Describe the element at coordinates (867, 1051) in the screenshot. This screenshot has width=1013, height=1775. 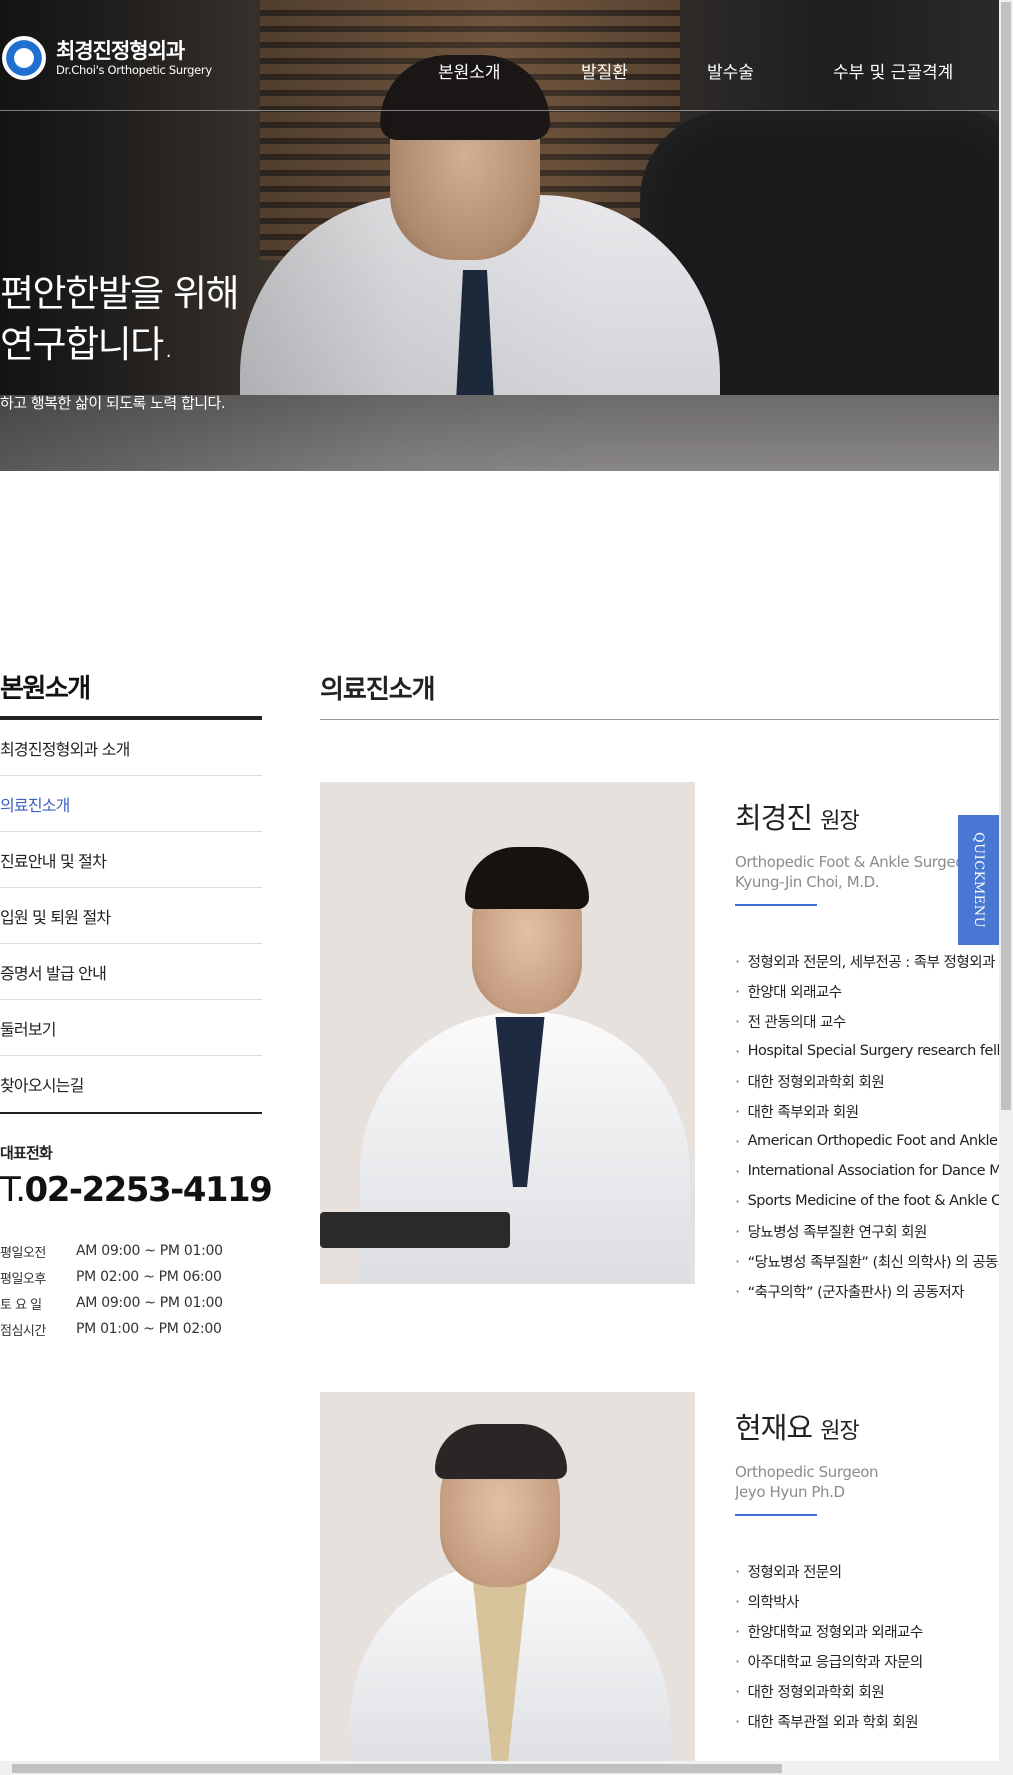
I see `credential-item: Hospital Special Surgery research fellow` at that location.